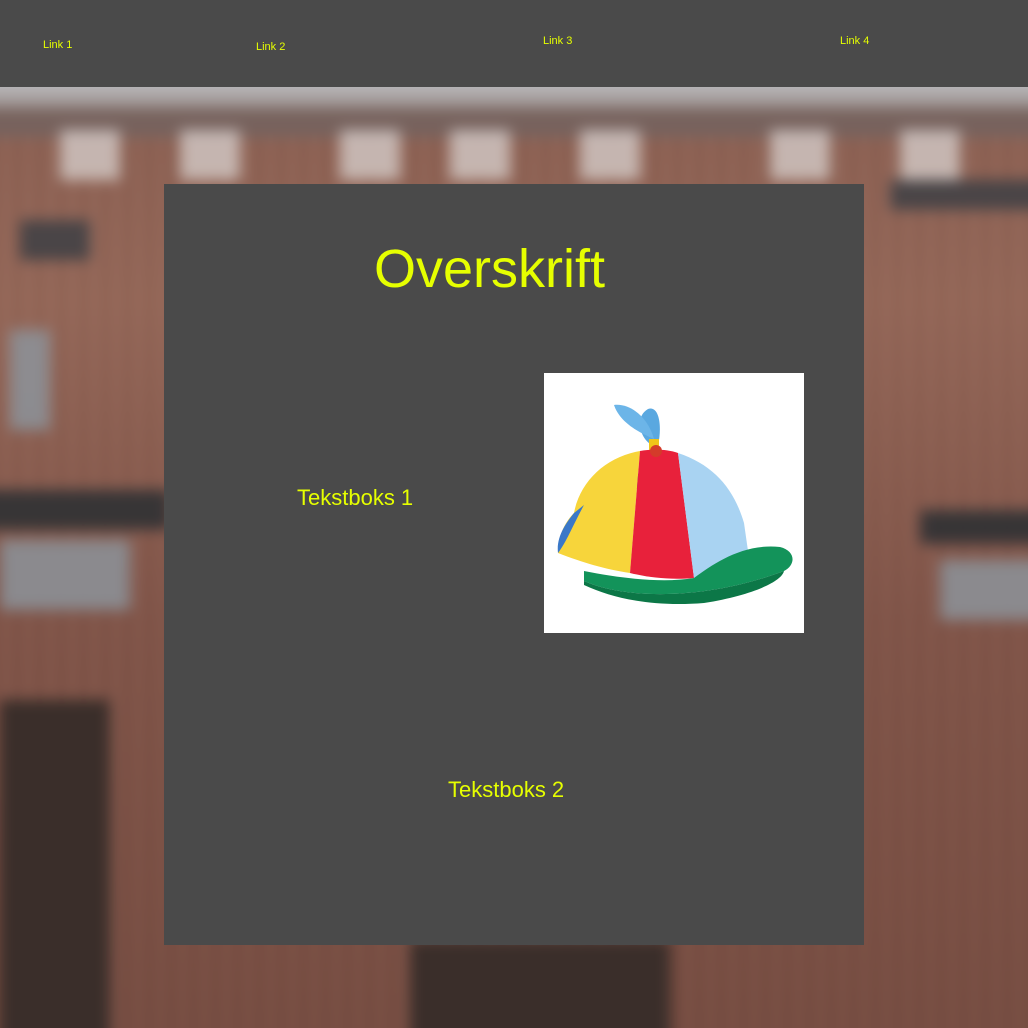  Describe the element at coordinates (514, 43) in the screenshot. I see `top-nav-bar: Link 1 Link 2 Link 3 Link 4` at that location.